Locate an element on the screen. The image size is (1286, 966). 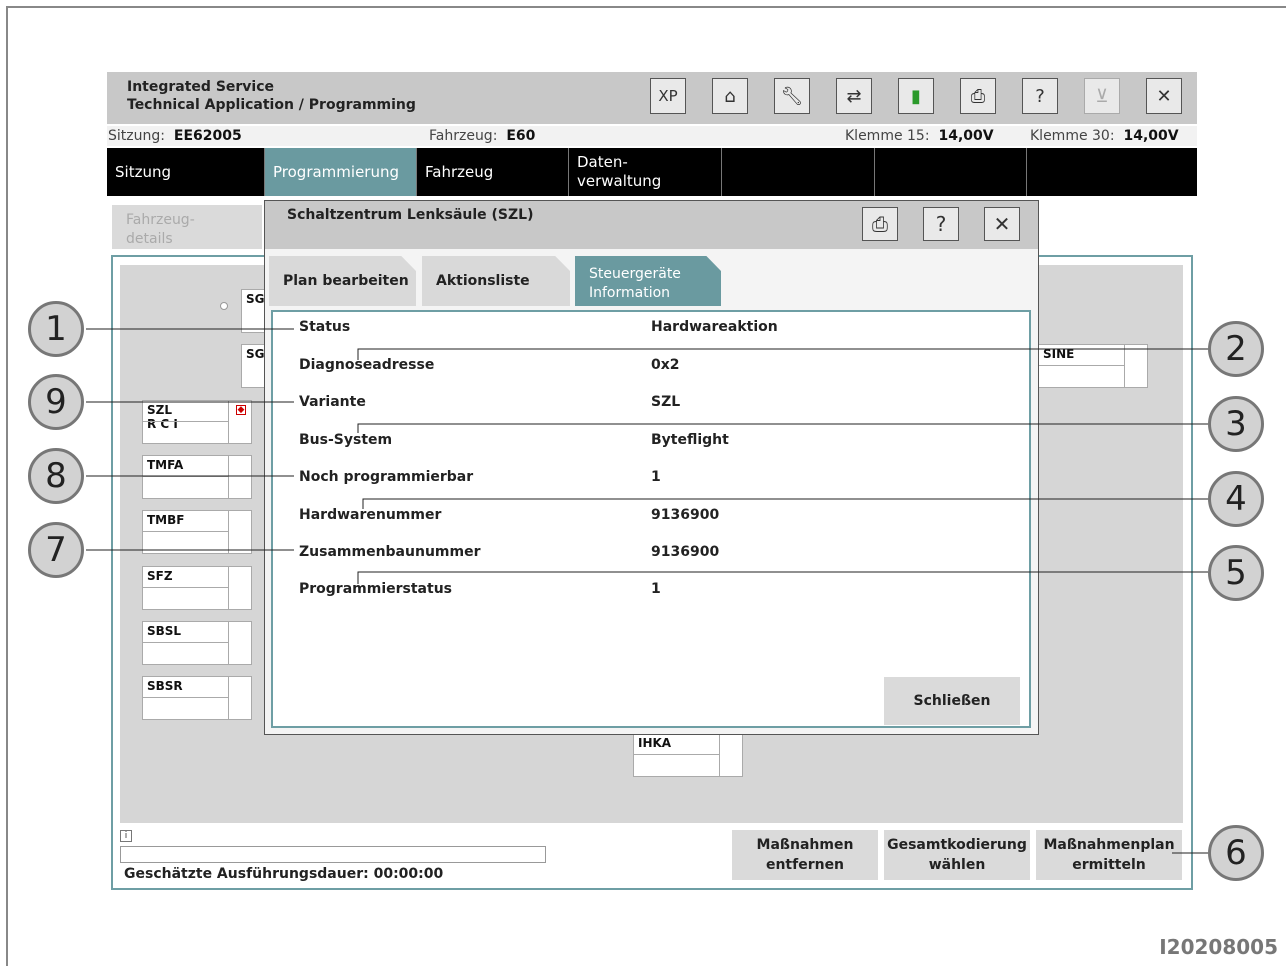
callout-8: 8 is located at coordinates (56, 476).